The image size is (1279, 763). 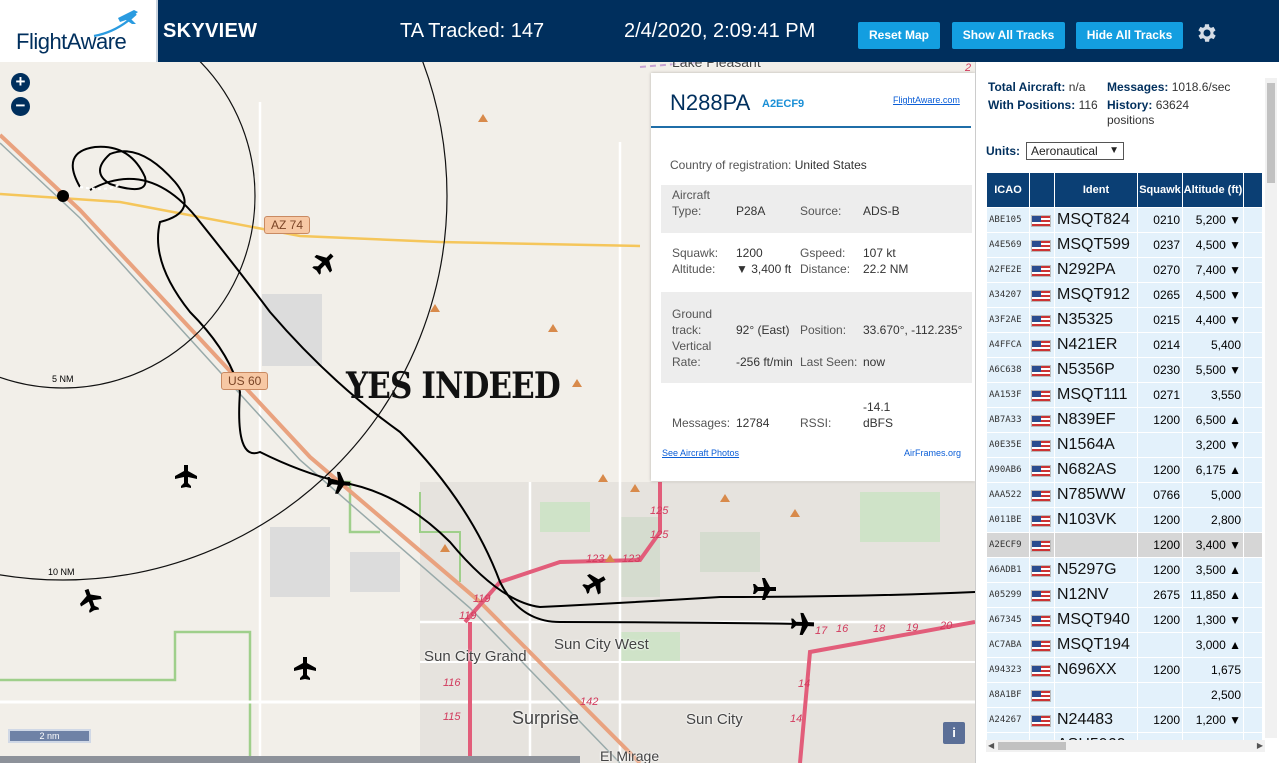 I want to click on table-row: A34207 MSQT912 0265 4,500 ▼, so click(x=1124, y=295).